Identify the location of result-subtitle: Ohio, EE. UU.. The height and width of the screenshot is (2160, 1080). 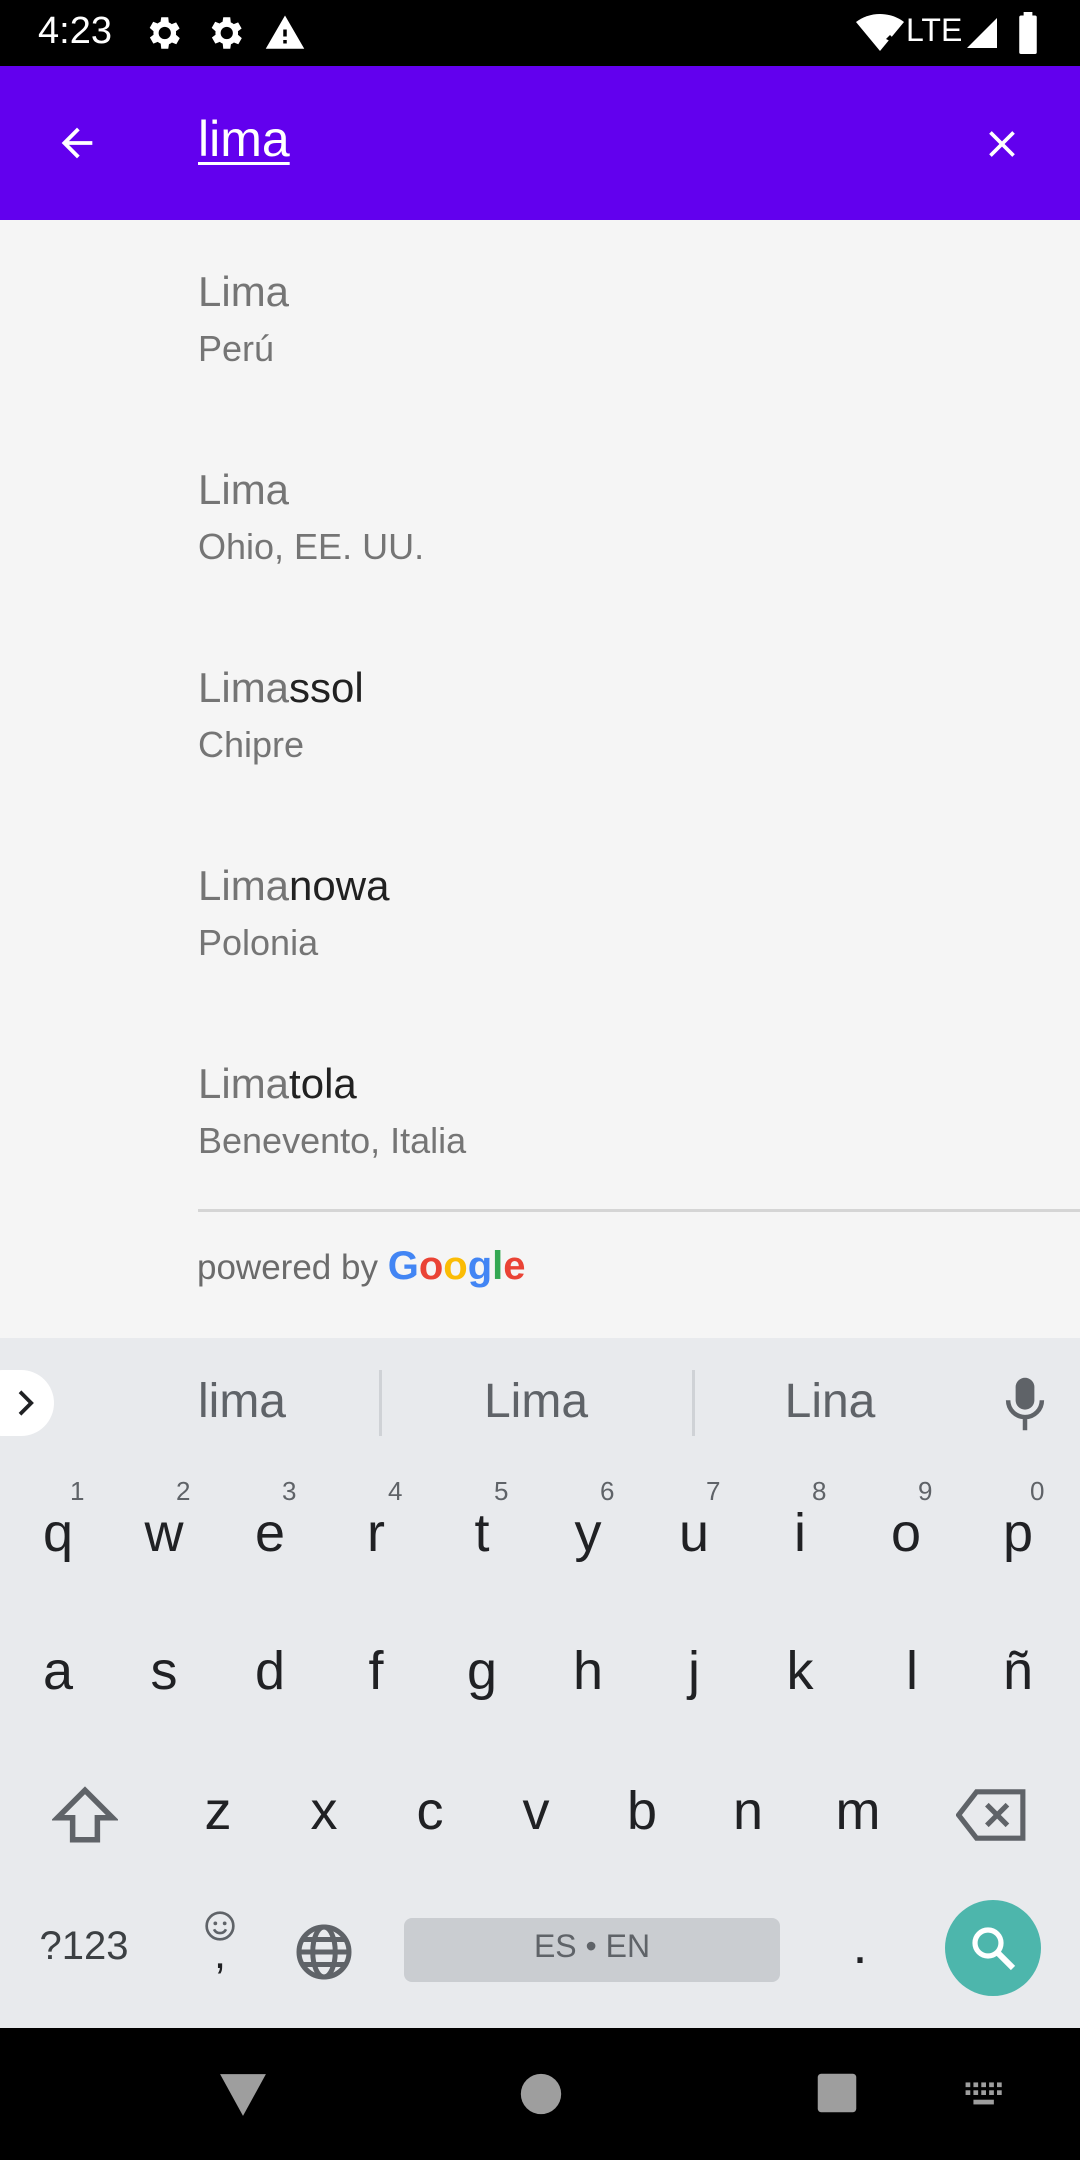
(311, 546).